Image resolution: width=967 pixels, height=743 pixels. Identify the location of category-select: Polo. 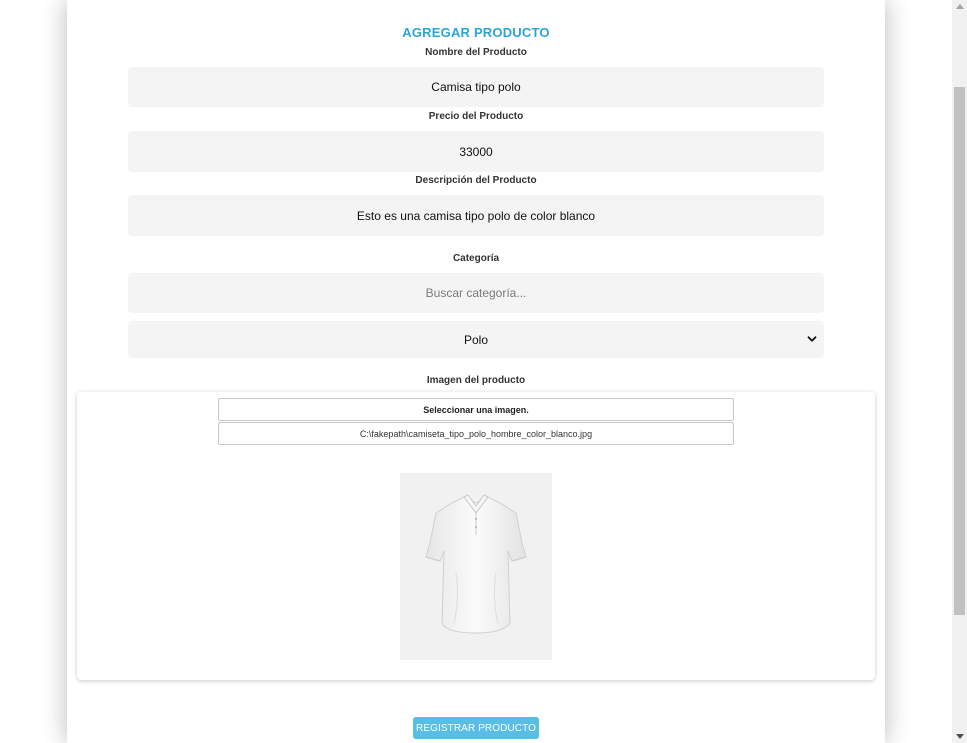
(476, 339).